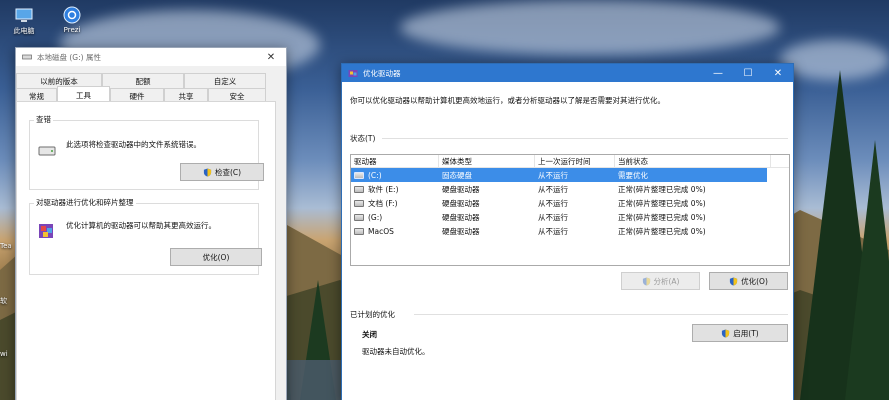 Image resolution: width=889 pixels, height=400 pixels. Describe the element at coordinates (151, 57) in the screenshot. I see `properties-titlebar: 本地磁盘 (G:) 属性 ✕` at that location.